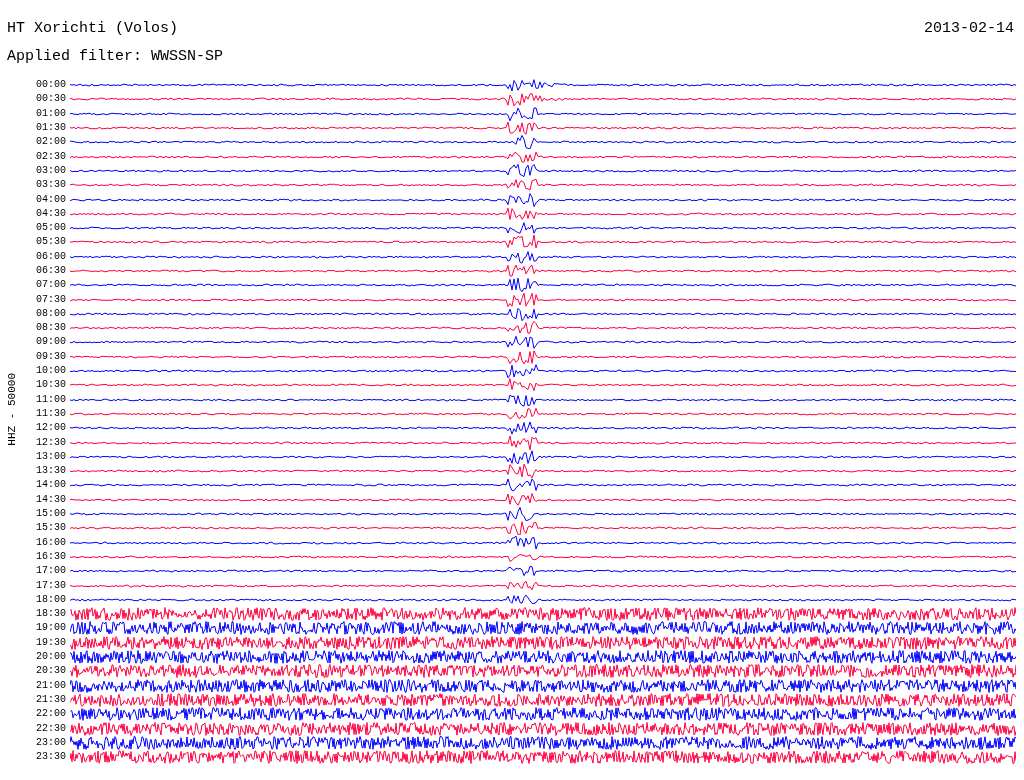 This screenshot has width=1024, height=780. Describe the element at coordinates (51, 228) in the screenshot. I see `time-label: 05:00` at that location.